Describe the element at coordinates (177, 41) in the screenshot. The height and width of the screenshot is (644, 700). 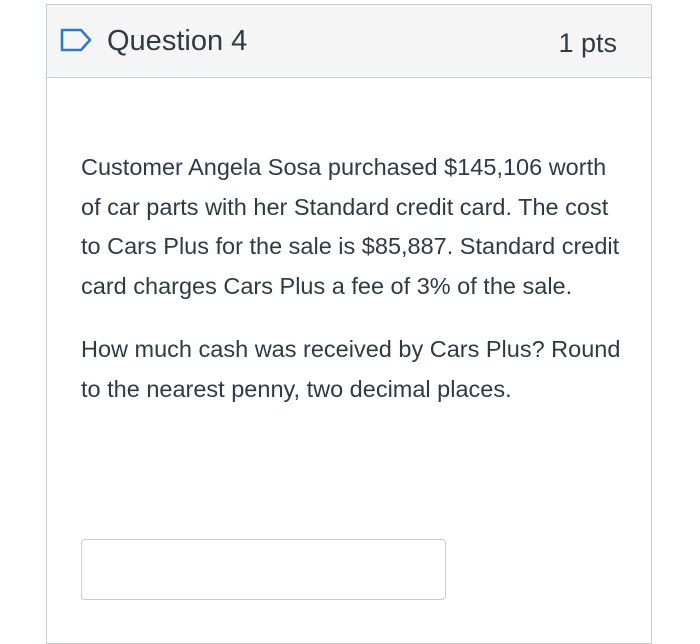
I see `question-title: Question 4` at that location.